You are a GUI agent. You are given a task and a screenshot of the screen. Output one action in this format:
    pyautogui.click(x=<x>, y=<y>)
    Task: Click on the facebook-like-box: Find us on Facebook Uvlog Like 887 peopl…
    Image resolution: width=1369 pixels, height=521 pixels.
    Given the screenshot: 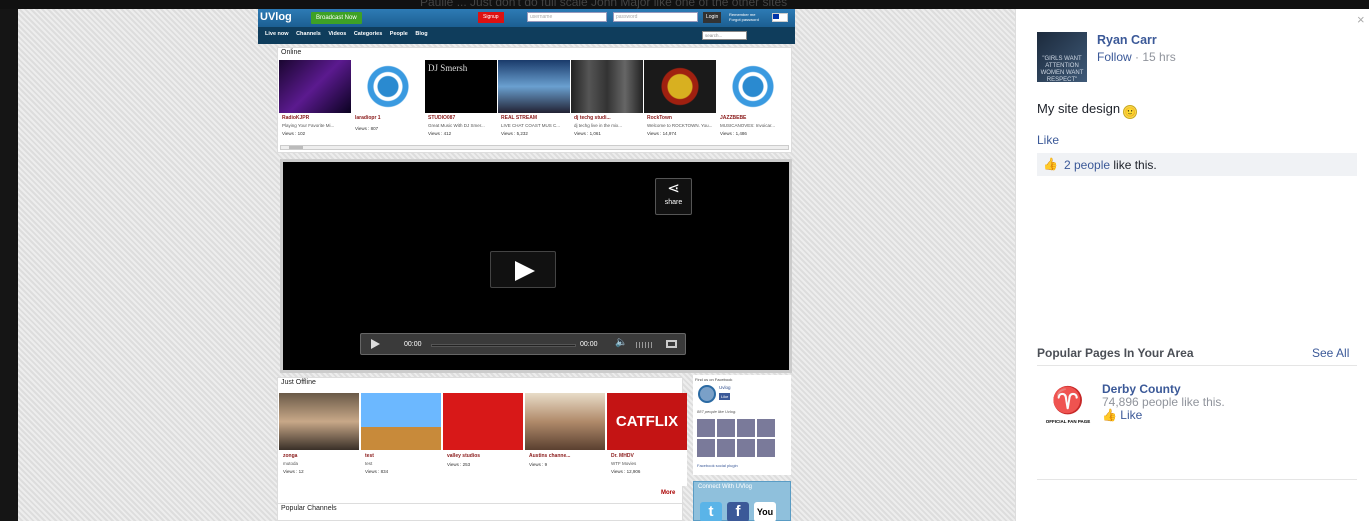 What is the action you would take?
    pyautogui.click(x=742, y=425)
    